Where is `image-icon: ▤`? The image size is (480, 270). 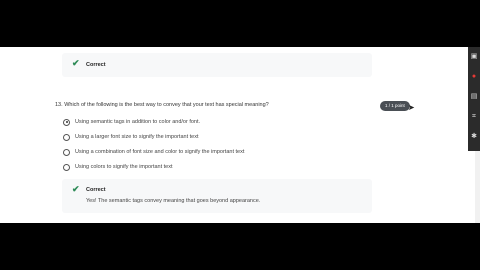
image-icon: ▤ is located at coordinates (474, 97).